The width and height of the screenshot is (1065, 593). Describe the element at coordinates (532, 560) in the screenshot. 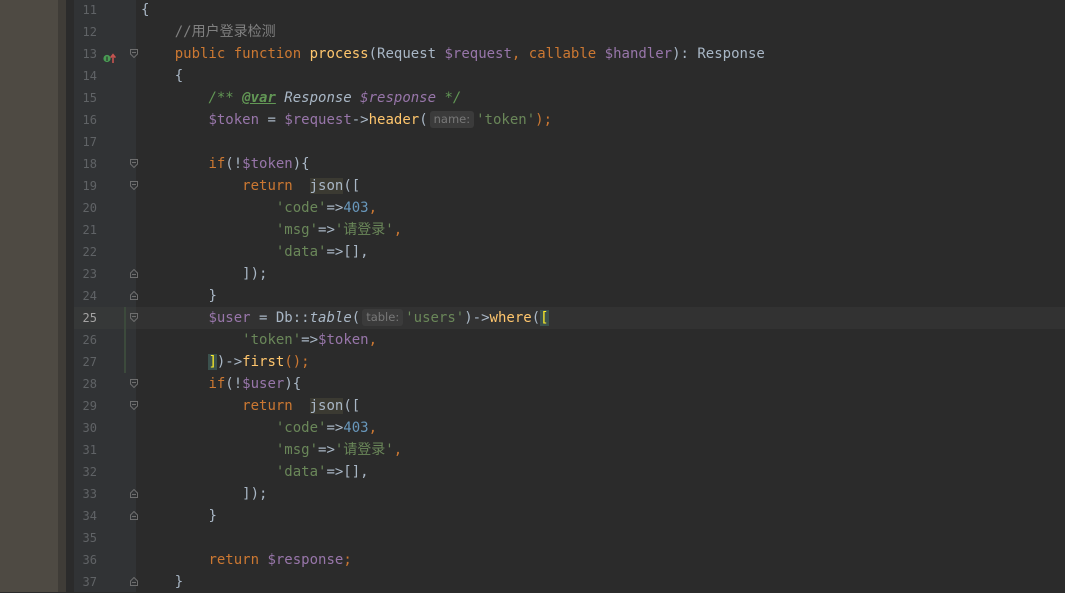

I see `code-line: 36 return $response;` at that location.